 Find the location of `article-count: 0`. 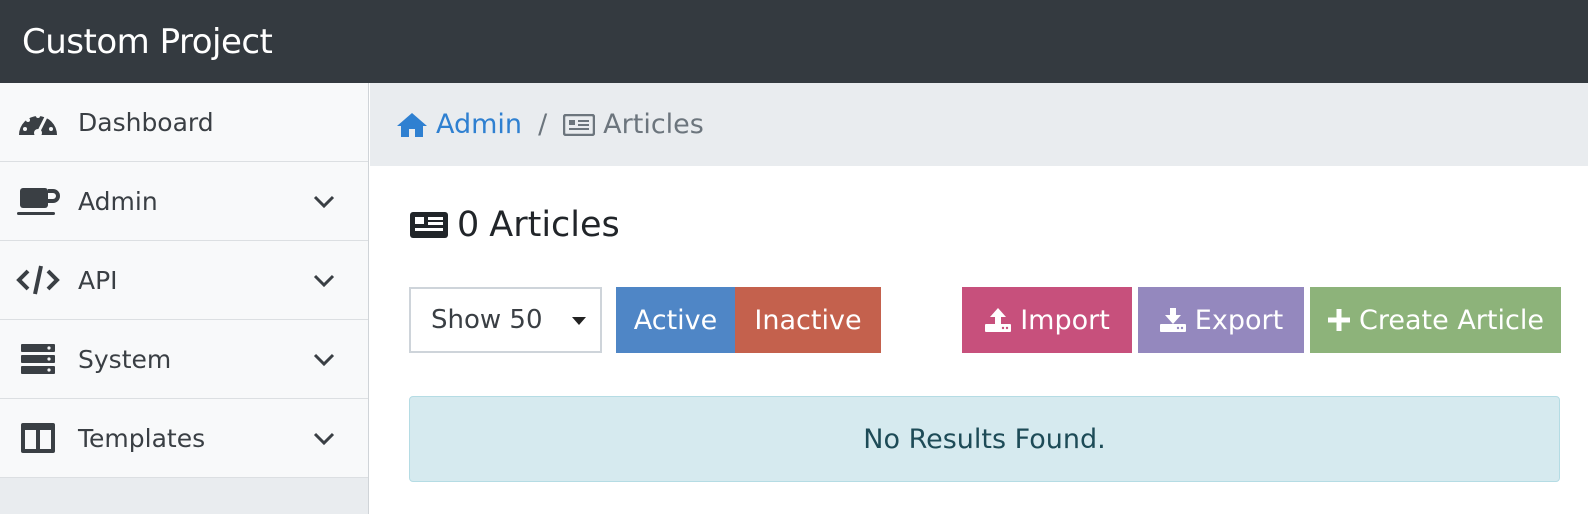

article-count: 0 is located at coordinates (468, 225).